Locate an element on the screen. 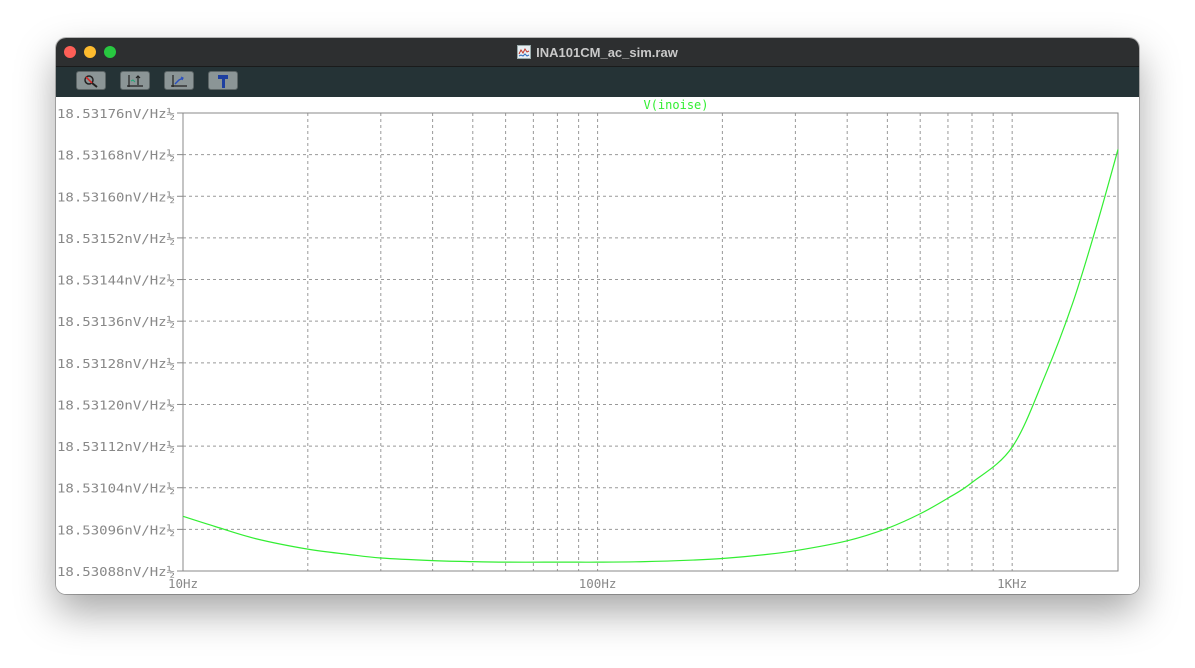 This screenshot has height=668, width=1195. toolbar is located at coordinates (597, 82).